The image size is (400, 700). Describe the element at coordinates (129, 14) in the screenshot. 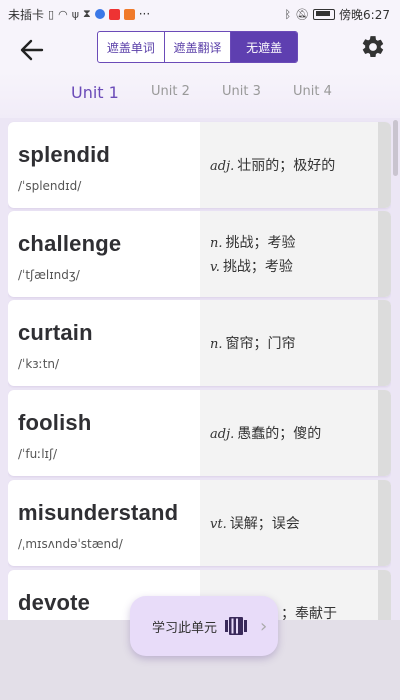

I see `shop-icon` at that location.